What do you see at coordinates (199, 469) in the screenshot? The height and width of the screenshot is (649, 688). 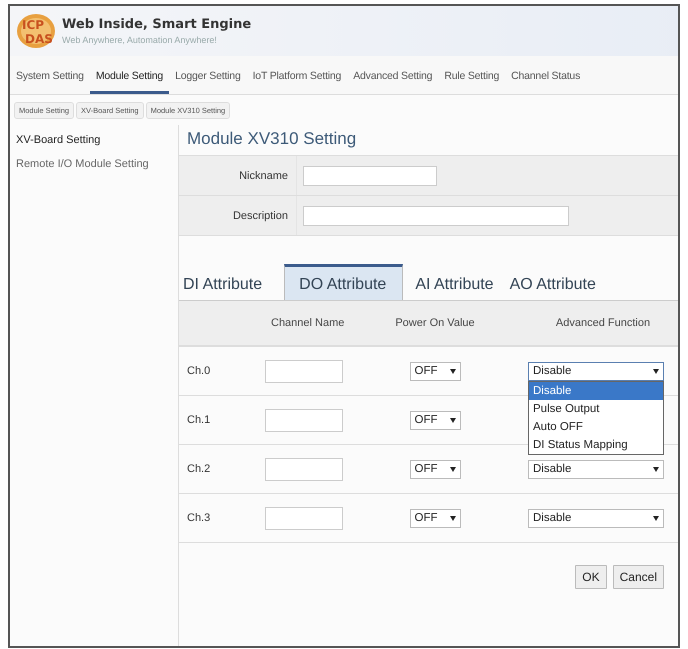 I see `channel-label: Ch.2` at bounding box center [199, 469].